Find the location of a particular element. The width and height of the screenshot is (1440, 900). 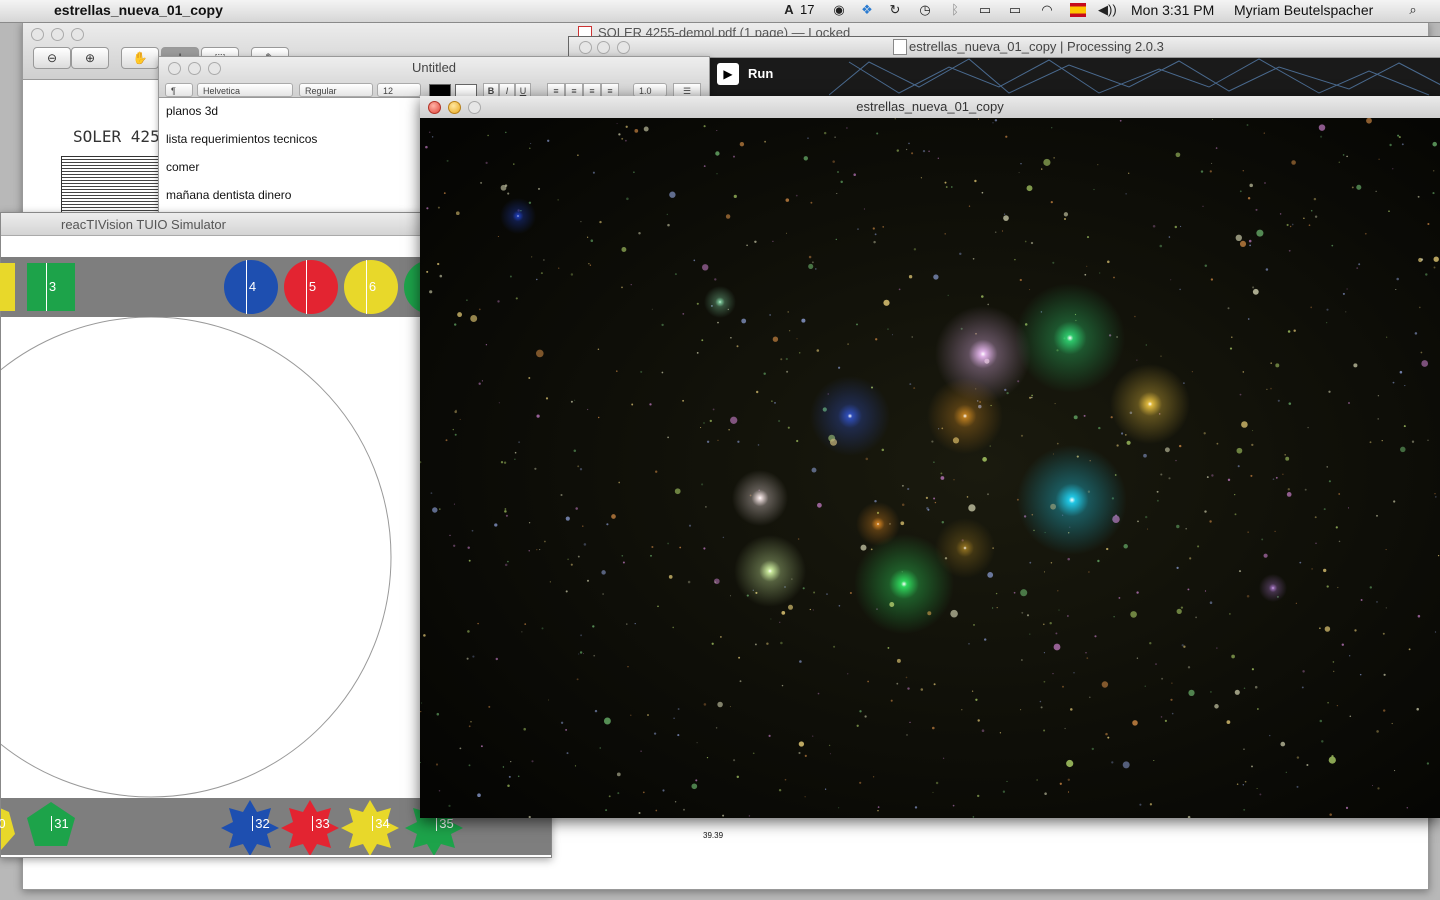

token-square-green: 3 is located at coordinates (51, 287).